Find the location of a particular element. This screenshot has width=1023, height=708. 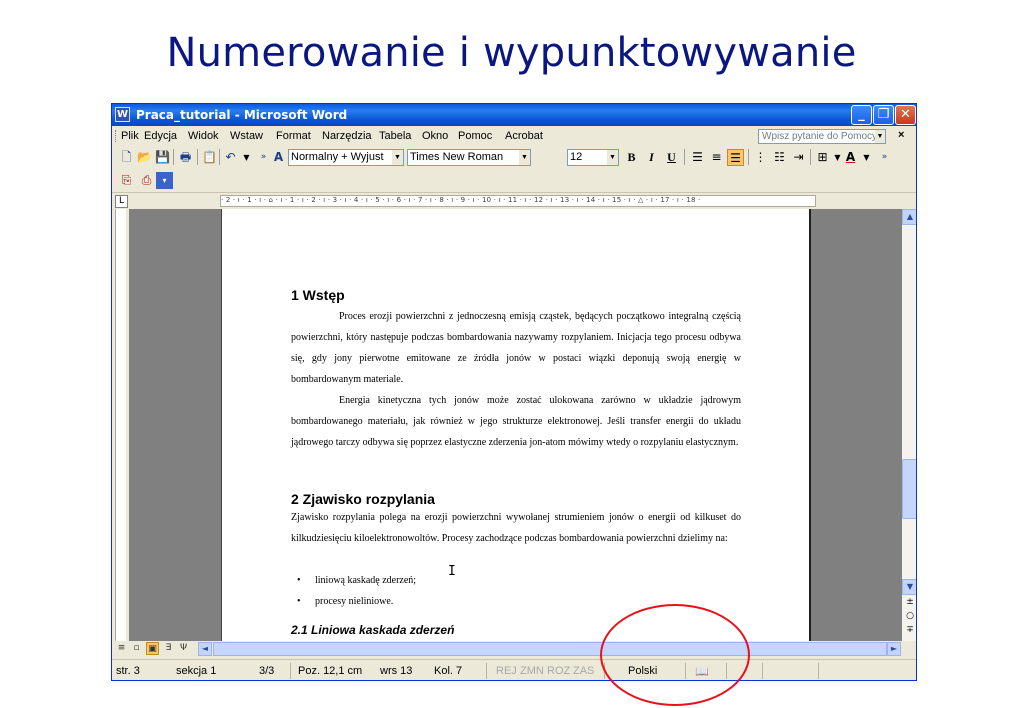

font-size-value: 12 is located at coordinates (576, 157).